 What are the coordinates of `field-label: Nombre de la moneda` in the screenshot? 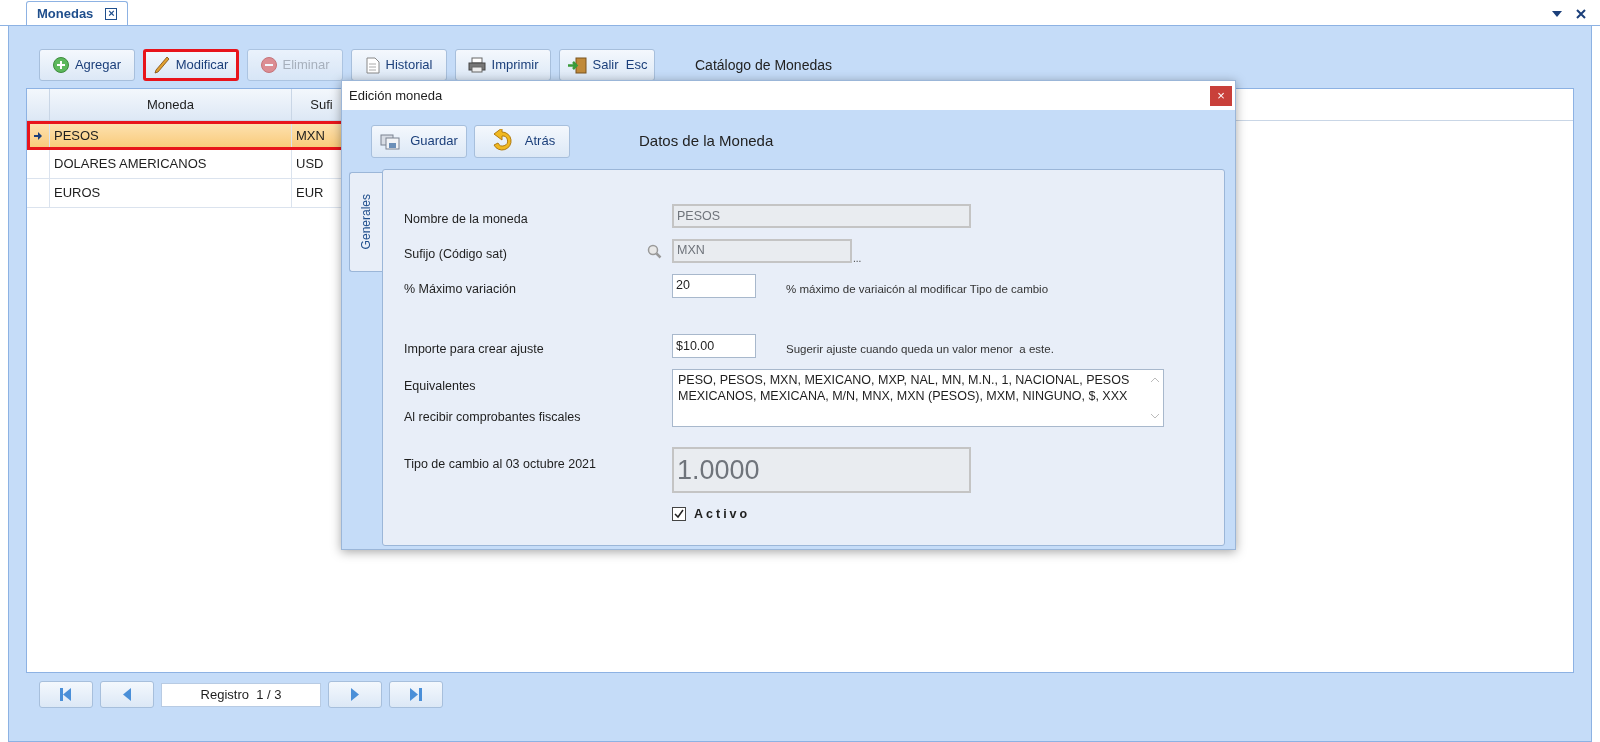 It's located at (466, 219).